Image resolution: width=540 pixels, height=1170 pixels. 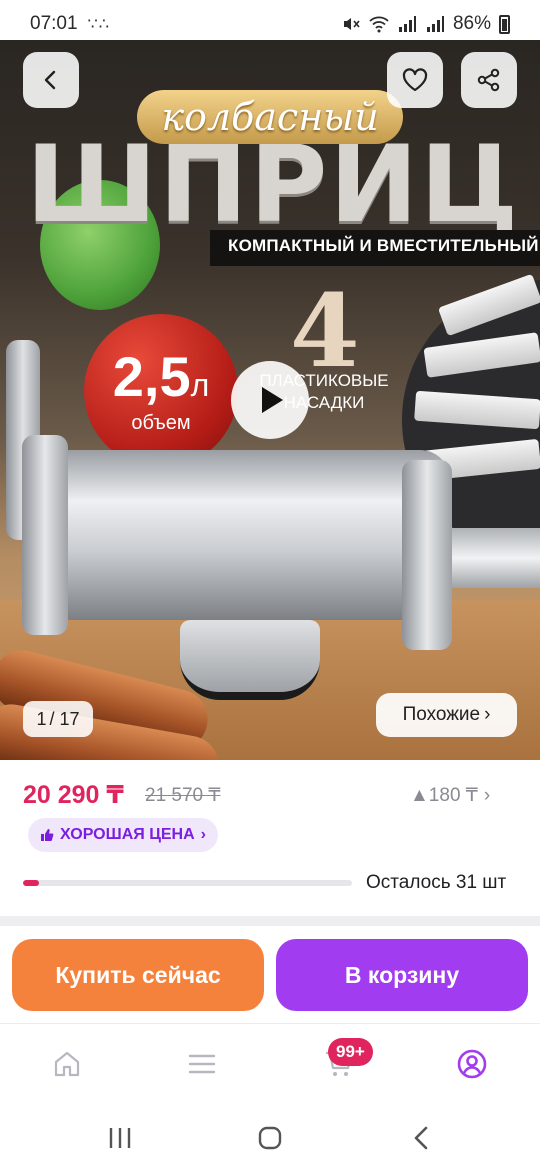 I want to click on chevron-left-icon, so click(x=50, y=80).